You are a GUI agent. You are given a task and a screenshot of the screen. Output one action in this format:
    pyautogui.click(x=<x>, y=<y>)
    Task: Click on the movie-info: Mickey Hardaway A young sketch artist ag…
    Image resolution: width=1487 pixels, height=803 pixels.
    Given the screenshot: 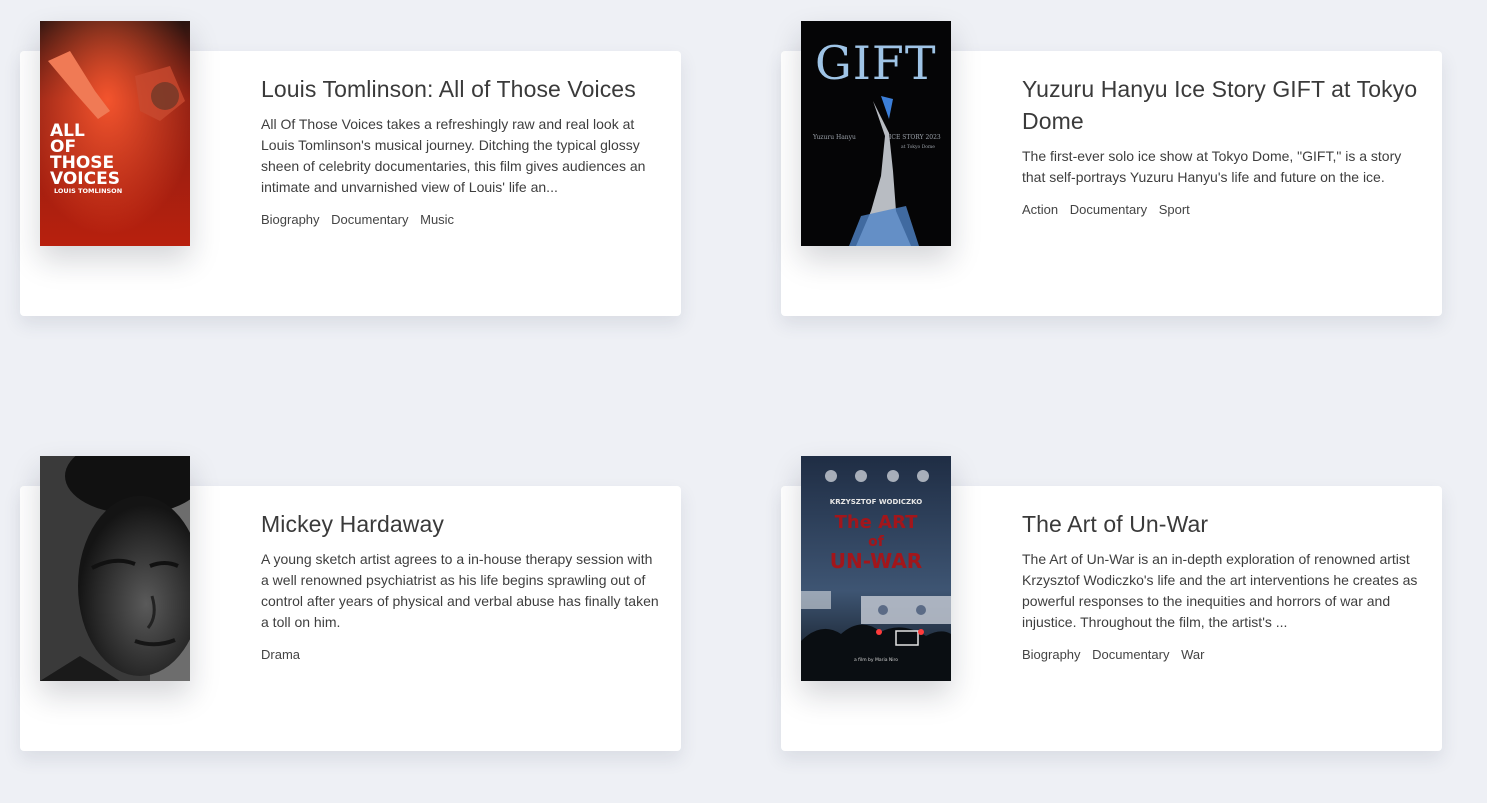 What is the action you would take?
    pyautogui.click(x=461, y=585)
    